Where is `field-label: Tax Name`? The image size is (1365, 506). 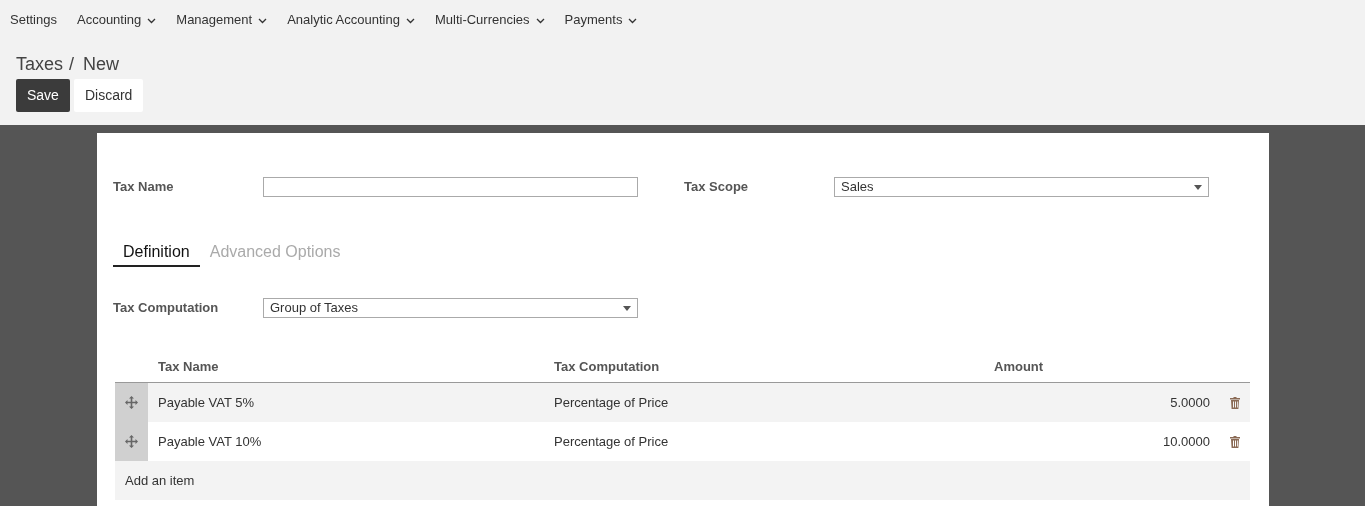
field-label: Tax Name is located at coordinates (144, 187).